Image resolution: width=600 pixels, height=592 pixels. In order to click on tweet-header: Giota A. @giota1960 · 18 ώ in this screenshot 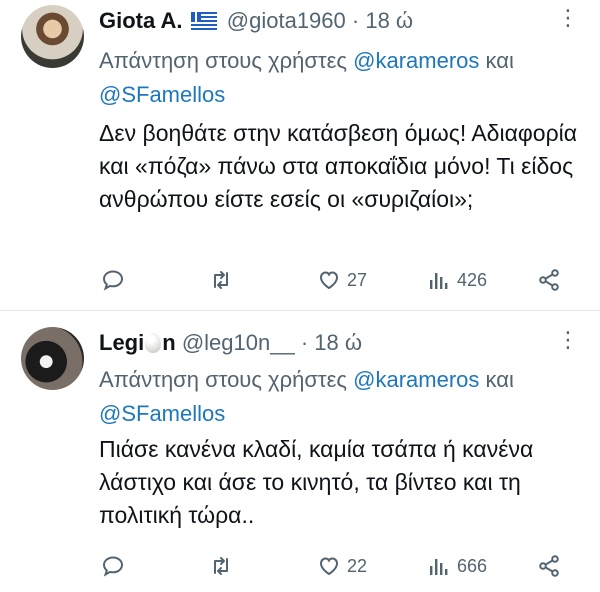, I will do `click(256, 21)`.